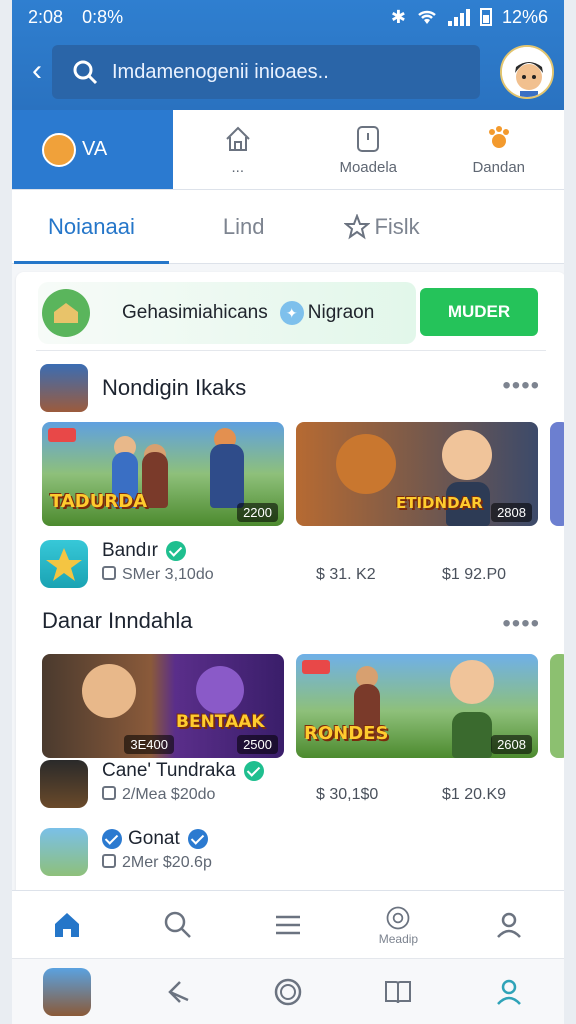 The image size is (576, 1024). What do you see at coordinates (59, 149) in the screenshot?
I see `category-avatar-icon` at bounding box center [59, 149].